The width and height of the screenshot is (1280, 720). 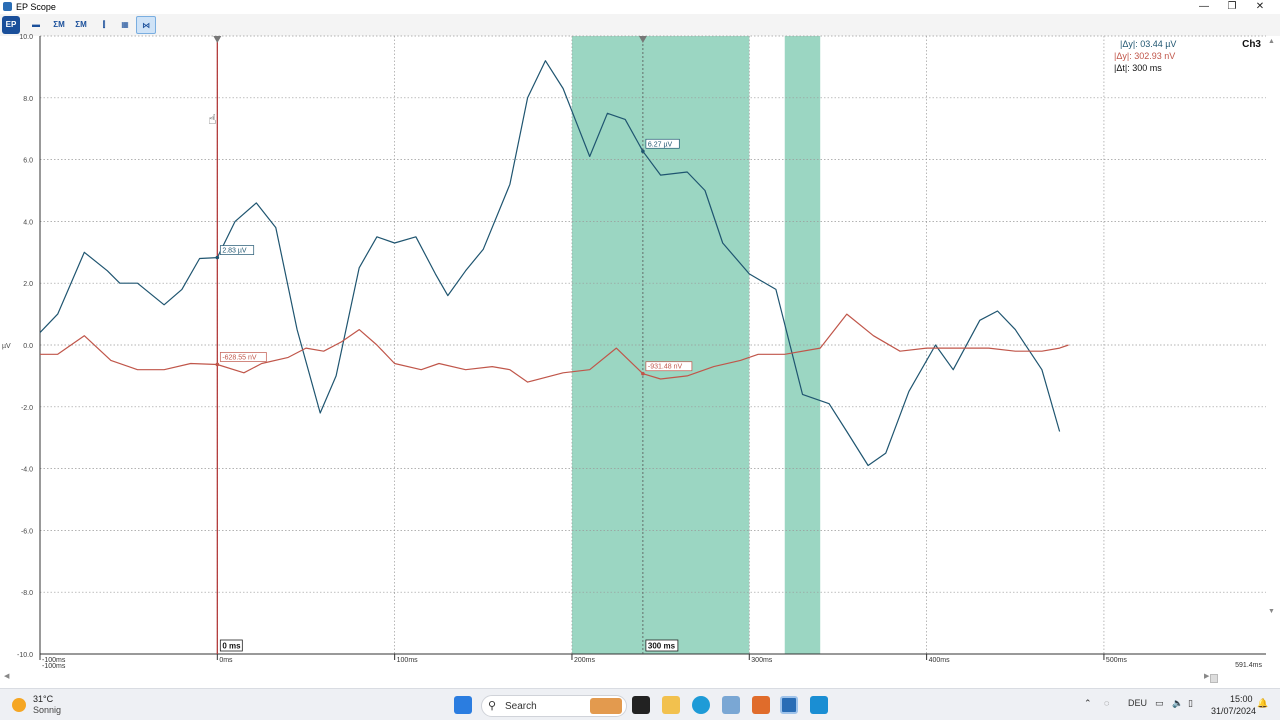 What do you see at coordinates (6, 676) in the screenshot?
I see `scroll-left-icon: ◀` at bounding box center [6, 676].